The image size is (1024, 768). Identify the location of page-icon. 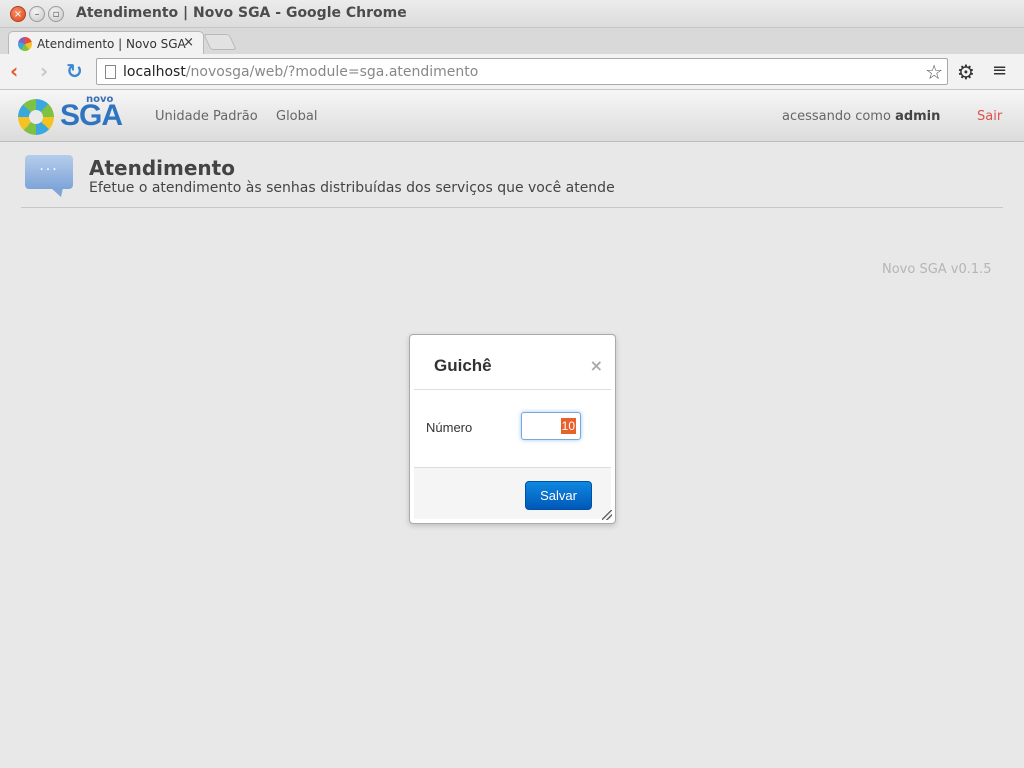
(110, 72).